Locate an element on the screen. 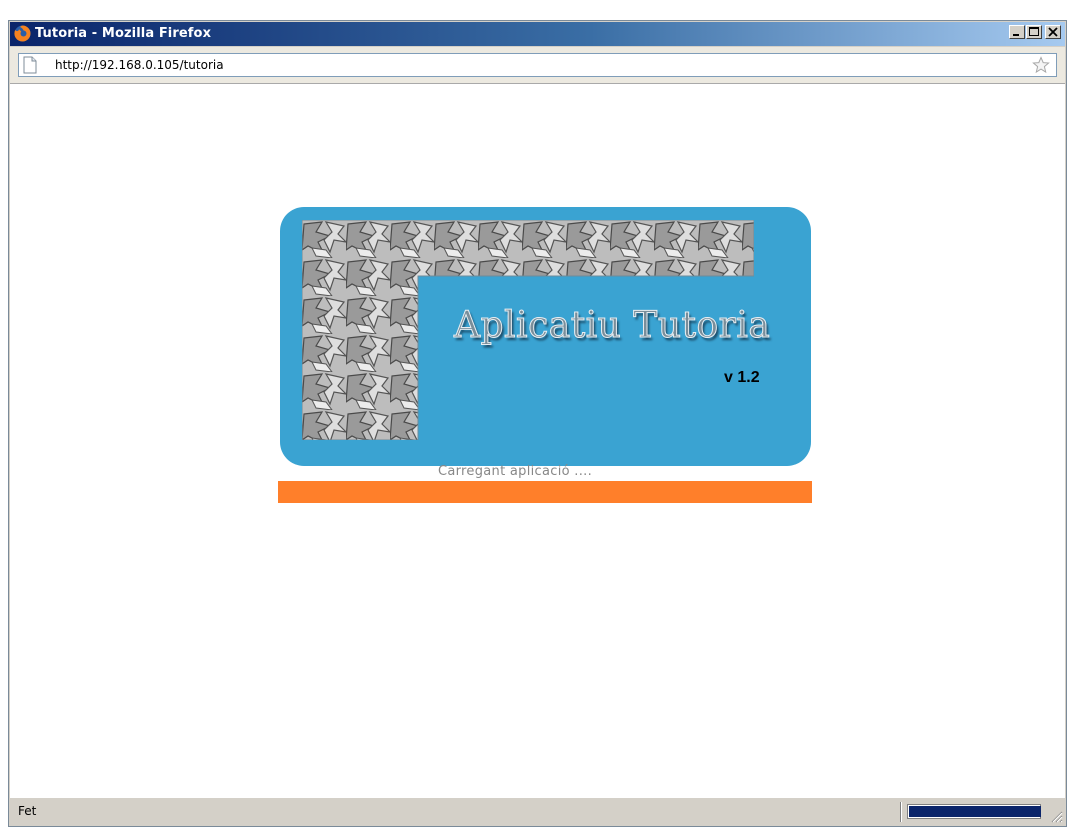 This screenshot has width=1077, height=837. address-bar: http://192.168.0.105/tutoria is located at coordinates (537, 65).